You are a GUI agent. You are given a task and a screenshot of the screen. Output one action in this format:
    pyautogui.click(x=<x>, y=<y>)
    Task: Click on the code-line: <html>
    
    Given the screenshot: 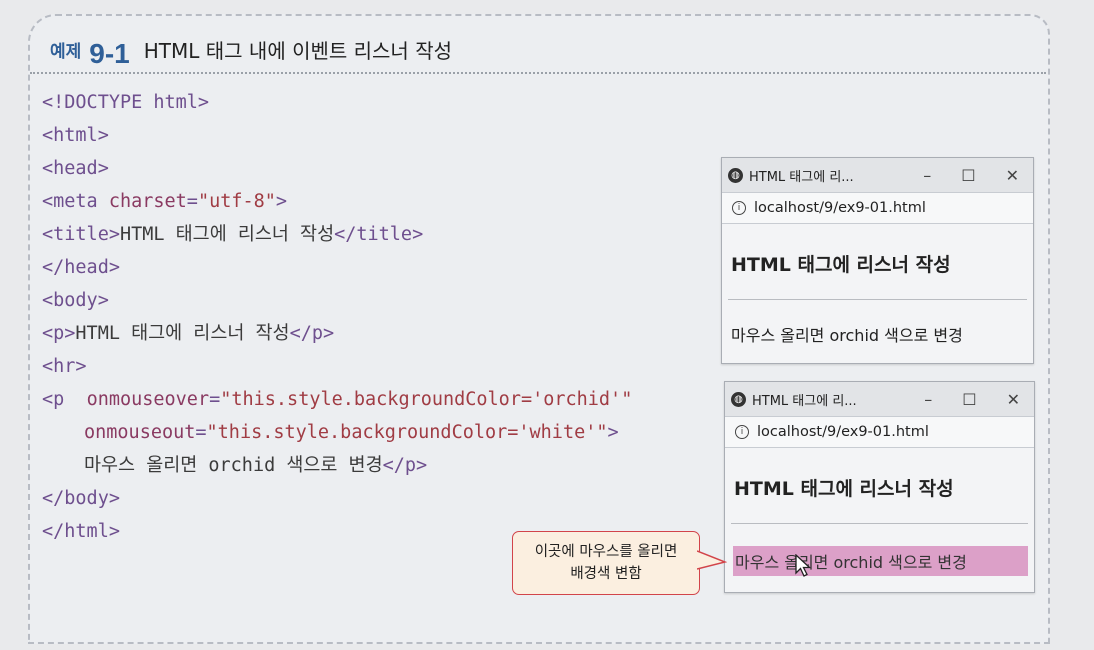 What is the action you would take?
    pyautogui.click(x=337, y=135)
    